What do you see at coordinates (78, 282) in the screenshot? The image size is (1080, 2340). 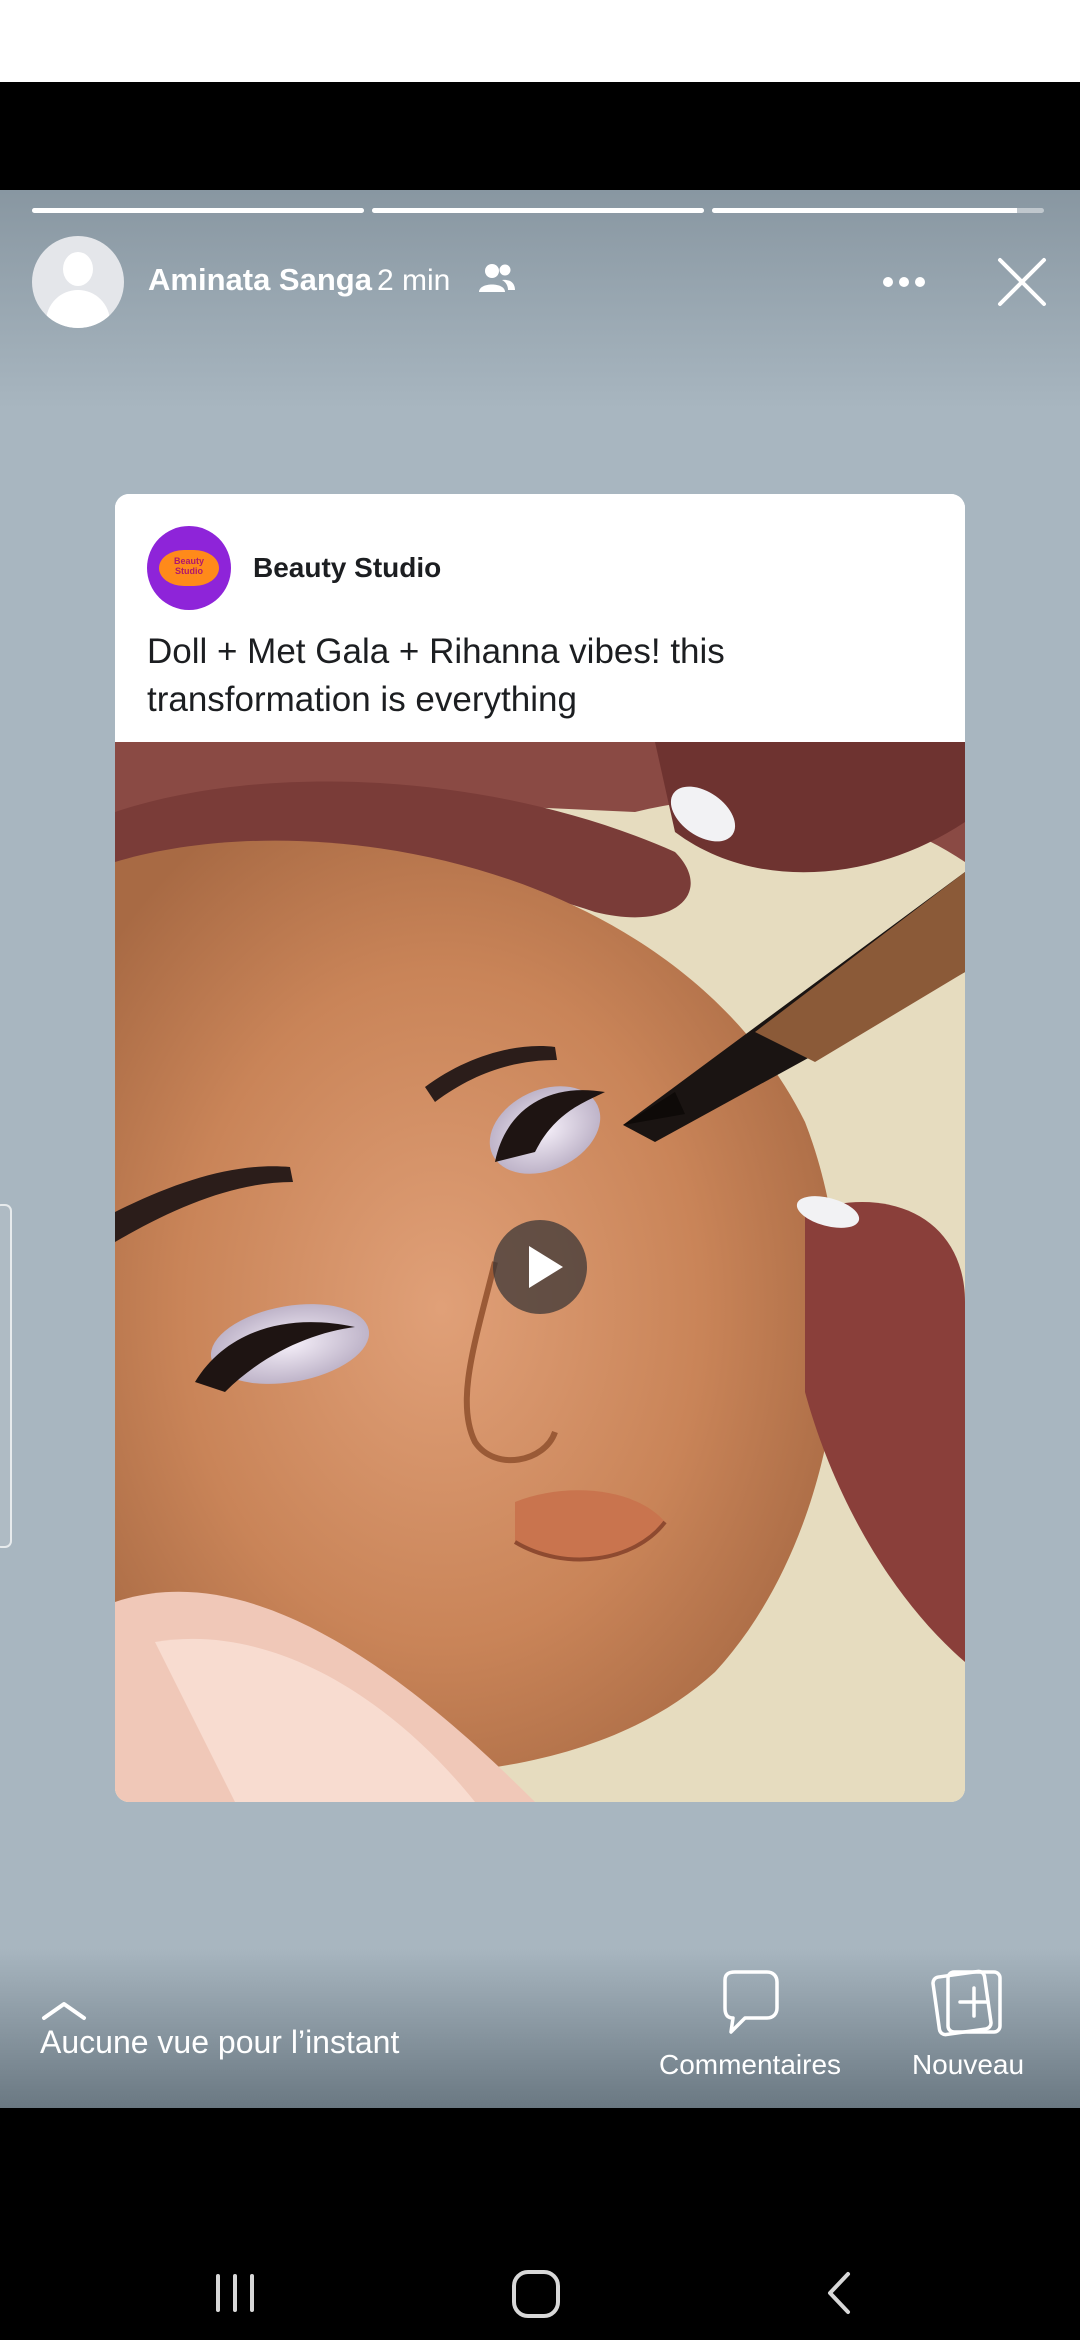 I see `avatar` at bounding box center [78, 282].